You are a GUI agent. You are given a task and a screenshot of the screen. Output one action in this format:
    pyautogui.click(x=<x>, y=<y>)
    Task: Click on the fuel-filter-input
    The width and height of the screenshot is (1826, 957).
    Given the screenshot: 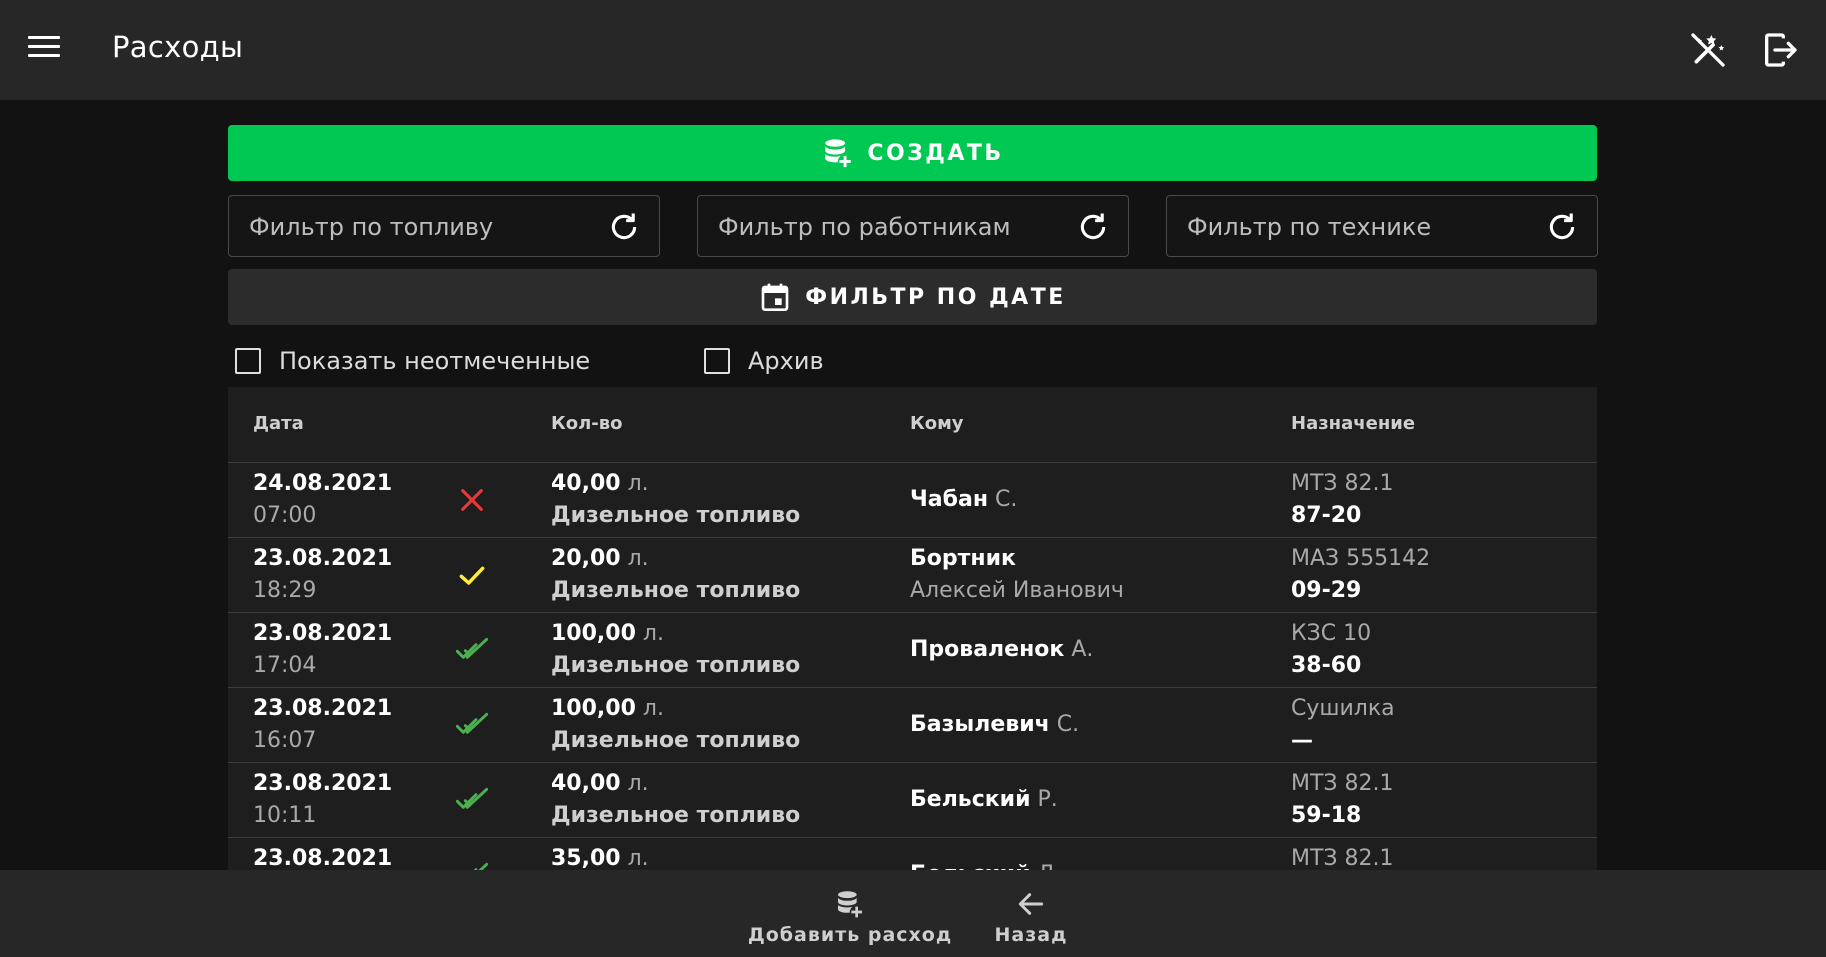 What is the action you would take?
    pyautogui.click(x=424, y=227)
    